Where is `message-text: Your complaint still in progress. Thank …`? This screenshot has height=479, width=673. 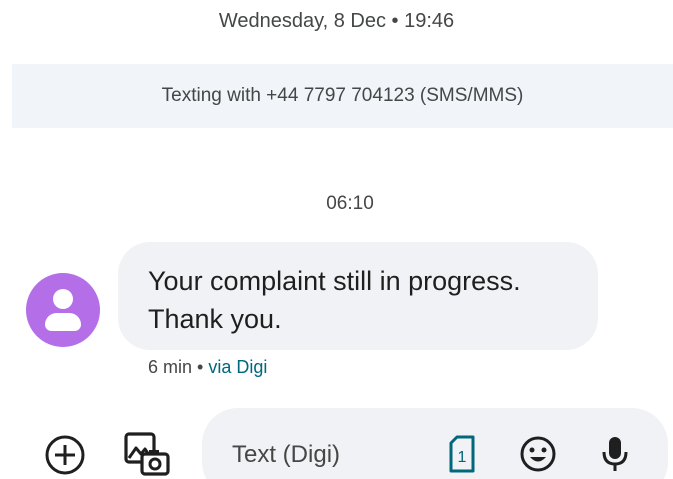 message-text: Your complaint still in progress. Thank … is located at coordinates (334, 300).